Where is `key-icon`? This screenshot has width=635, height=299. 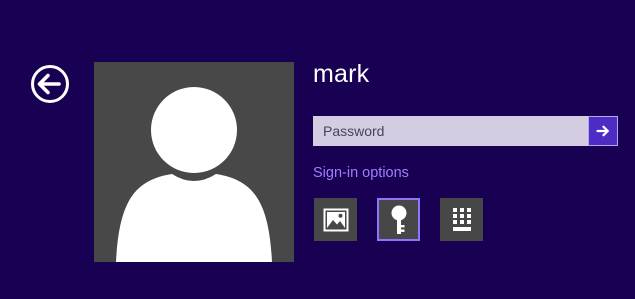 key-icon is located at coordinates (398, 219).